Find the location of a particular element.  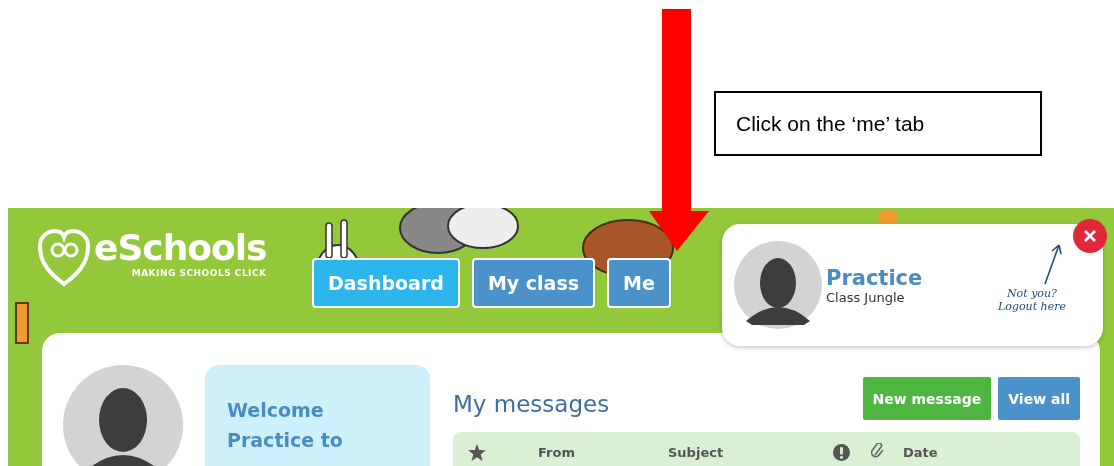

logo-wordmark: eSchools is located at coordinates (180, 248).